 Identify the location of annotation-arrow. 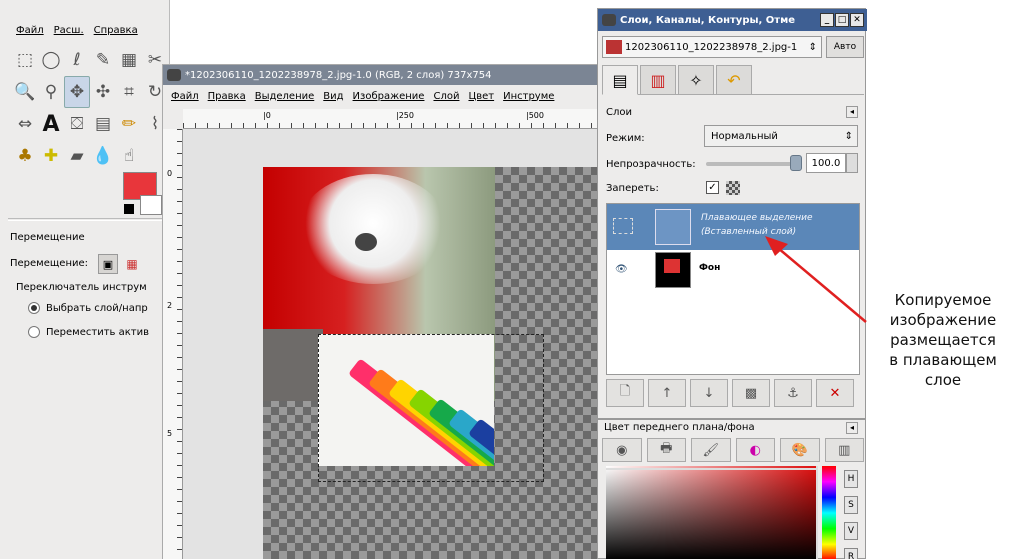
(816, 279).